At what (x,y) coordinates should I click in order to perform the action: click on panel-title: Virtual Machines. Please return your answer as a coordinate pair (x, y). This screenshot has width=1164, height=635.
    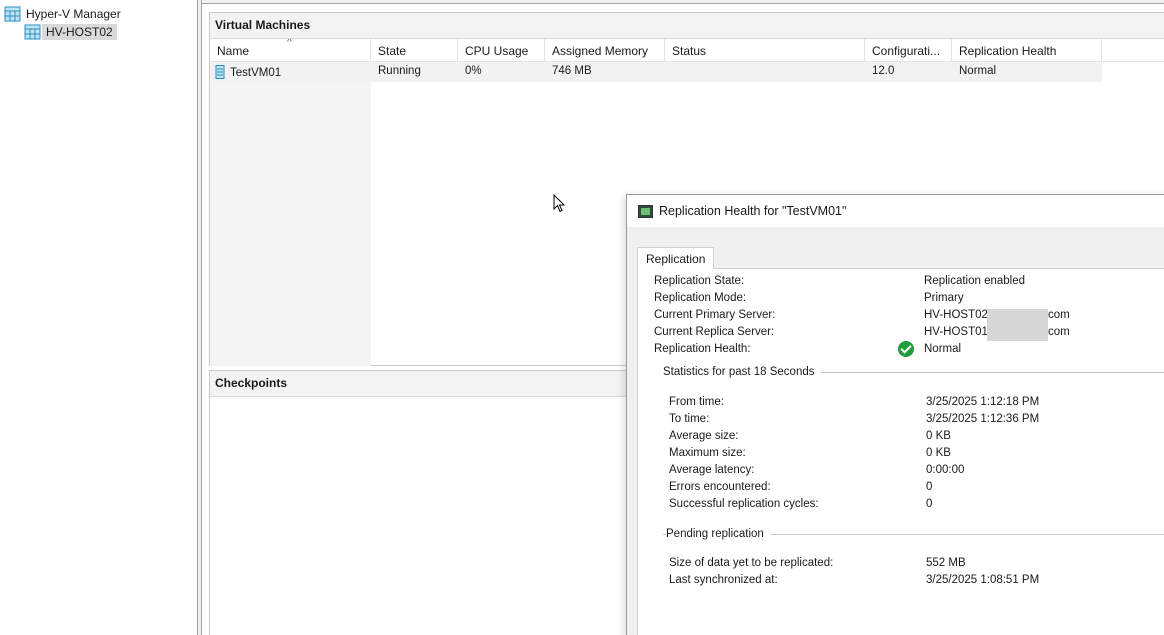
    Looking at the image, I should click on (687, 26).